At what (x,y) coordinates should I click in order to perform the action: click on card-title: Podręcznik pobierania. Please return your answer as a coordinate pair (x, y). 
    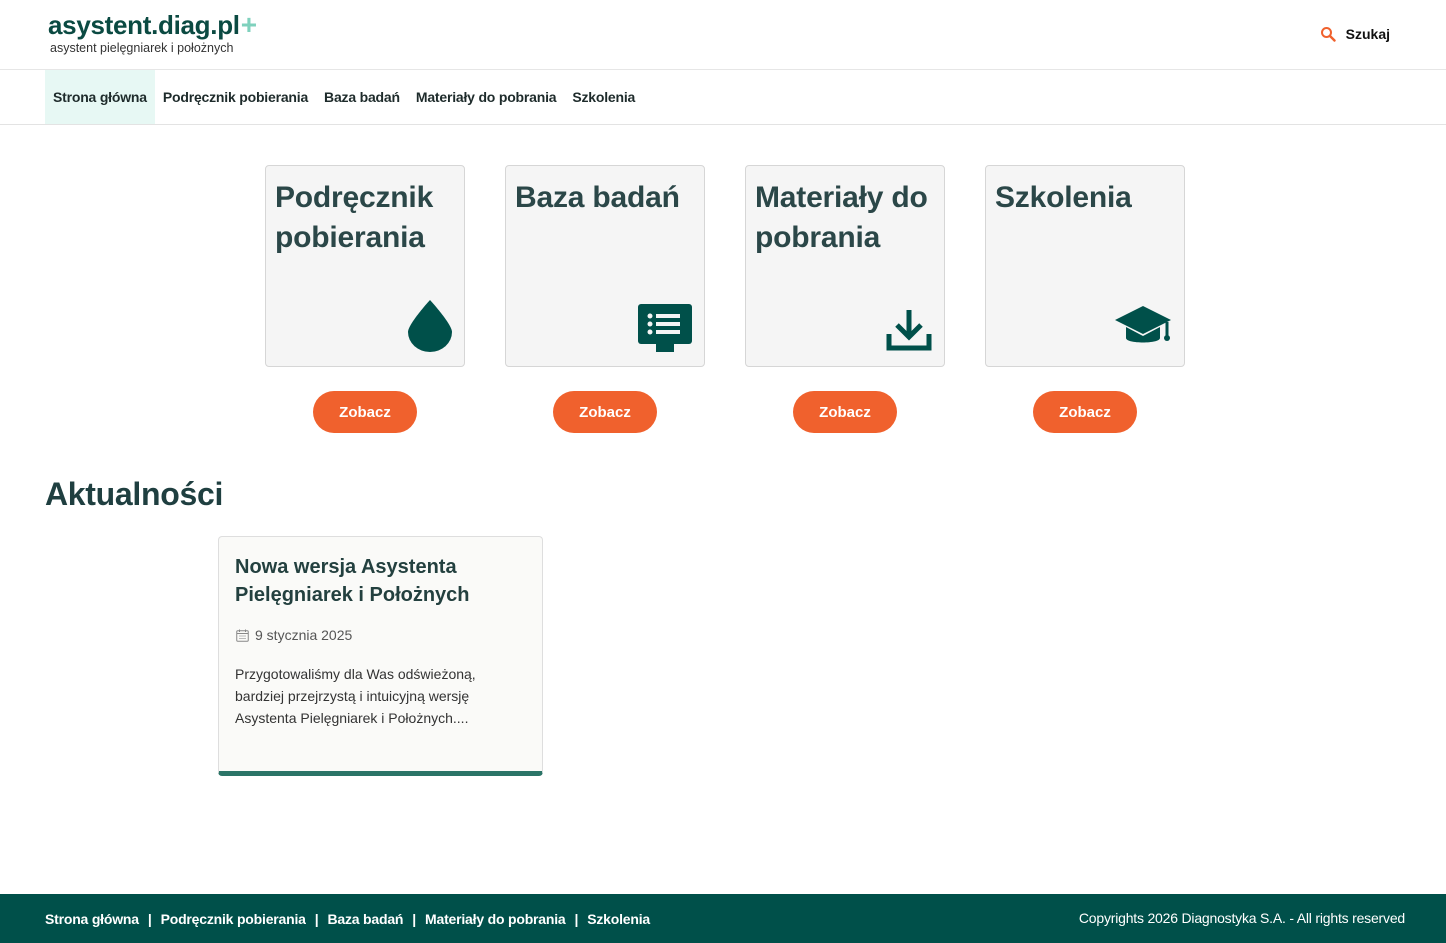
    Looking at the image, I should click on (354, 217).